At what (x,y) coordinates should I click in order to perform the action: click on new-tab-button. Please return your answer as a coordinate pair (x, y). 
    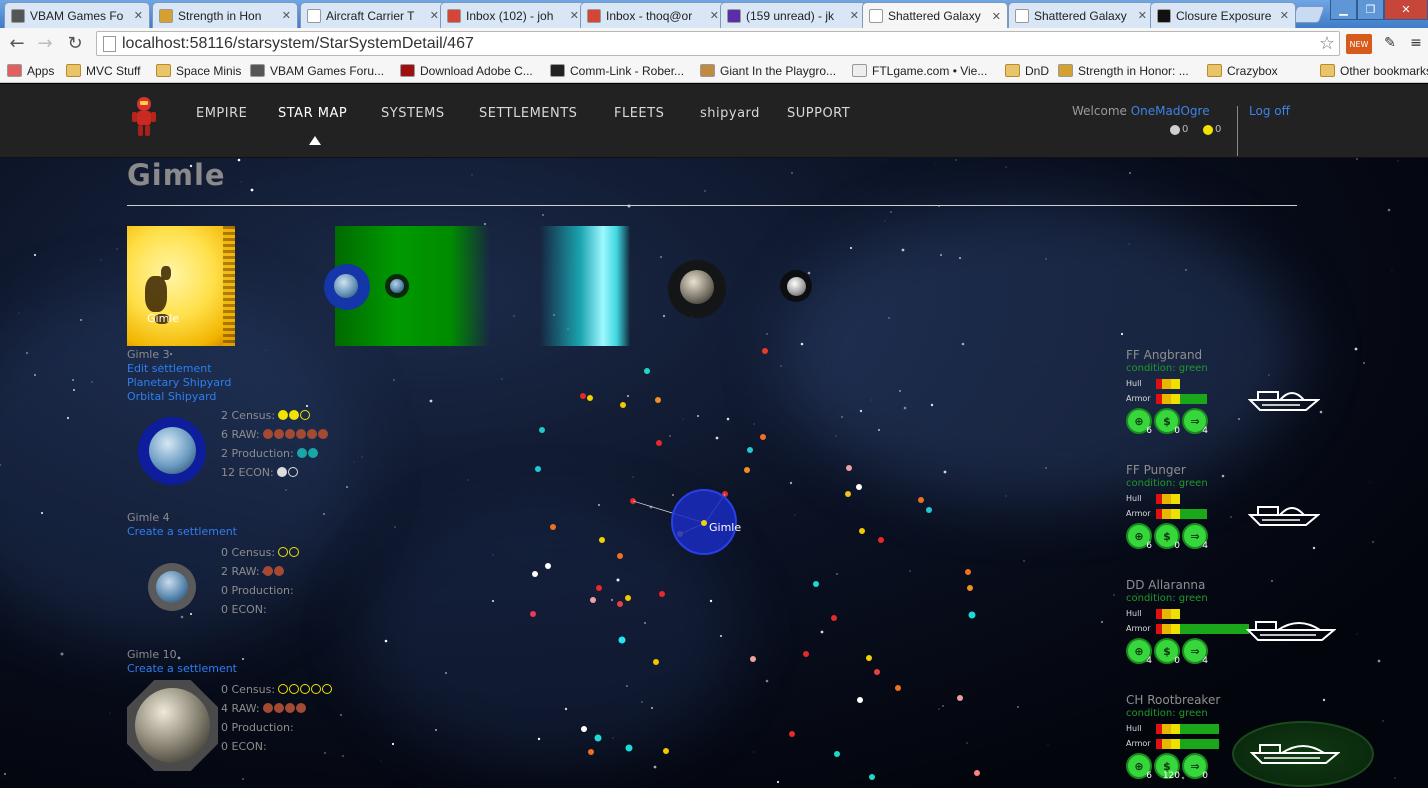
    Looking at the image, I should click on (1308, 14).